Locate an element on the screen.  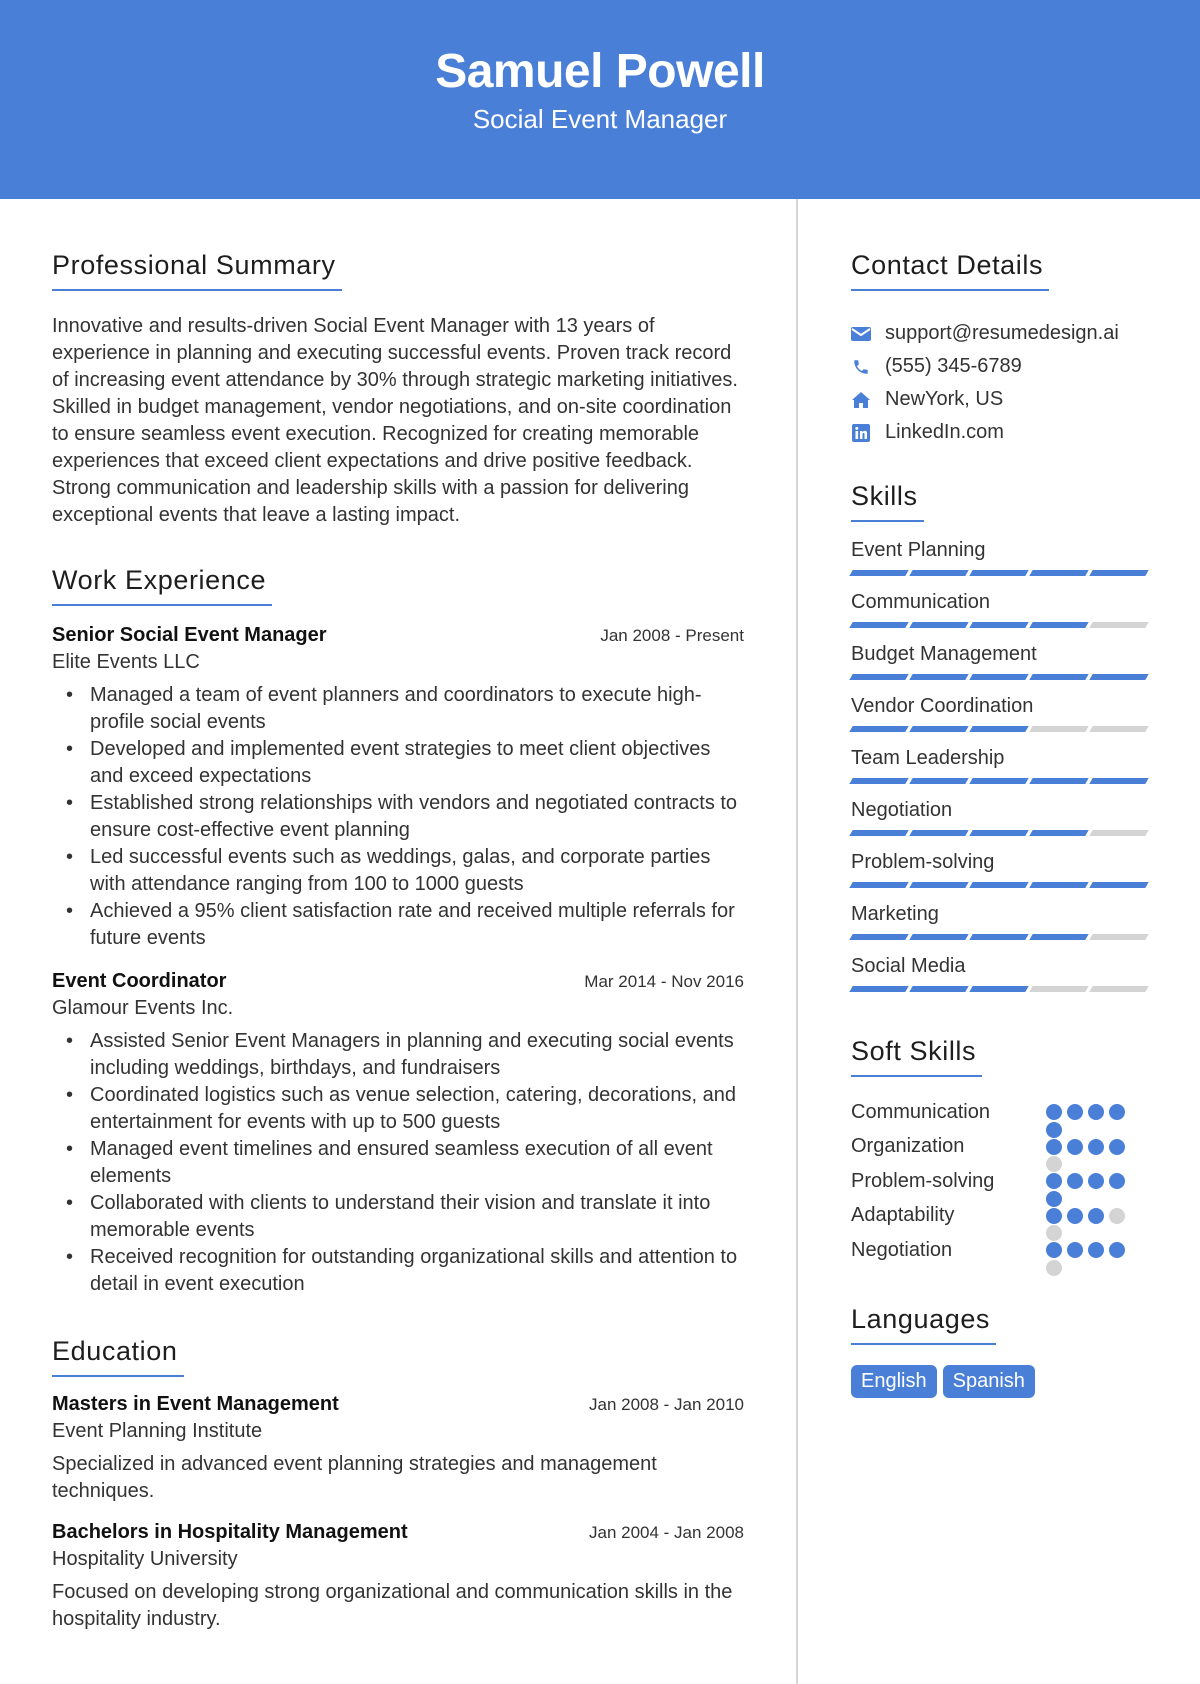
linkedin-icon is located at coordinates (861, 433).